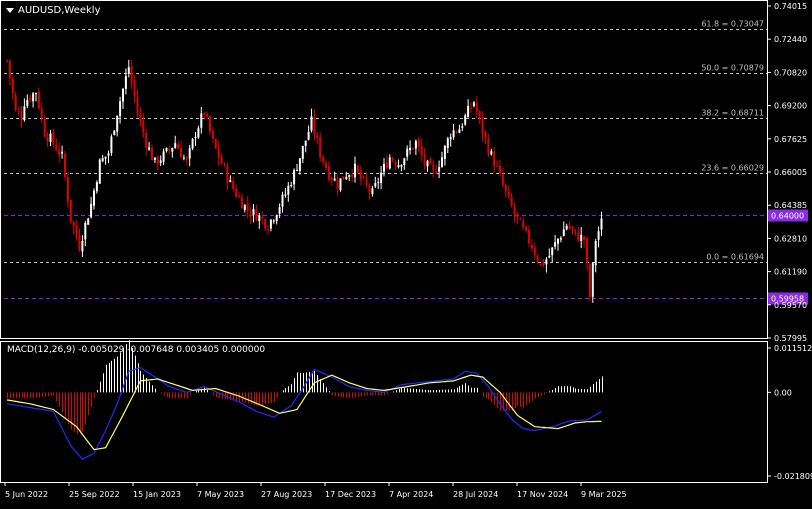 The image size is (812, 509). I want to click on price-tick-label-10: 0.57995, so click(790, 338).